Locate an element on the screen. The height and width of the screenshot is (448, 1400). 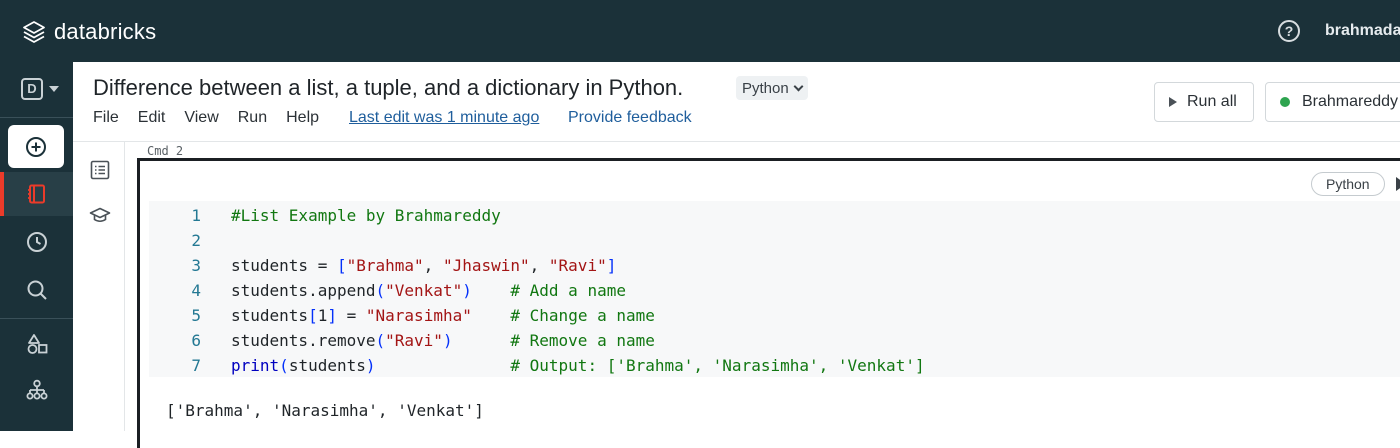
line-number: 2 is located at coordinates (196, 240).